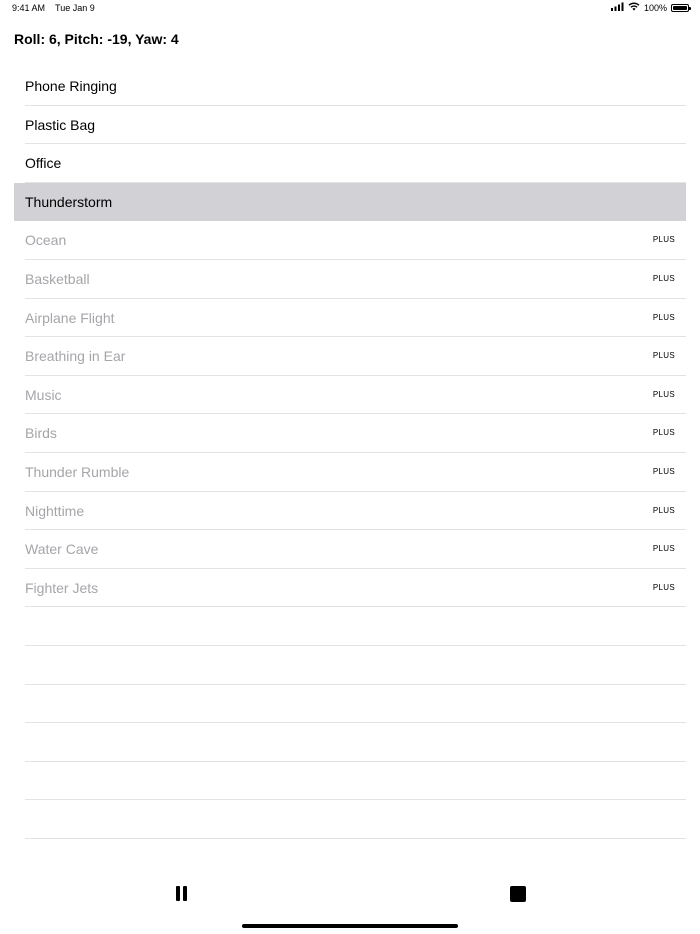 This screenshot has height=934, width=700. Describe the element at coordinates (350, 240) in the screenshot. I see `sound-row-ocean: Ocean PLUS` at that location.